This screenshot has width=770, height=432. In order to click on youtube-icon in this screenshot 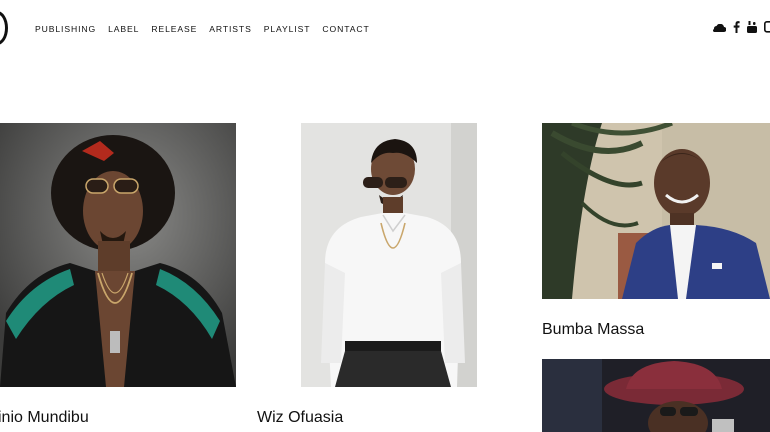, I will do `click(752, 29)`.